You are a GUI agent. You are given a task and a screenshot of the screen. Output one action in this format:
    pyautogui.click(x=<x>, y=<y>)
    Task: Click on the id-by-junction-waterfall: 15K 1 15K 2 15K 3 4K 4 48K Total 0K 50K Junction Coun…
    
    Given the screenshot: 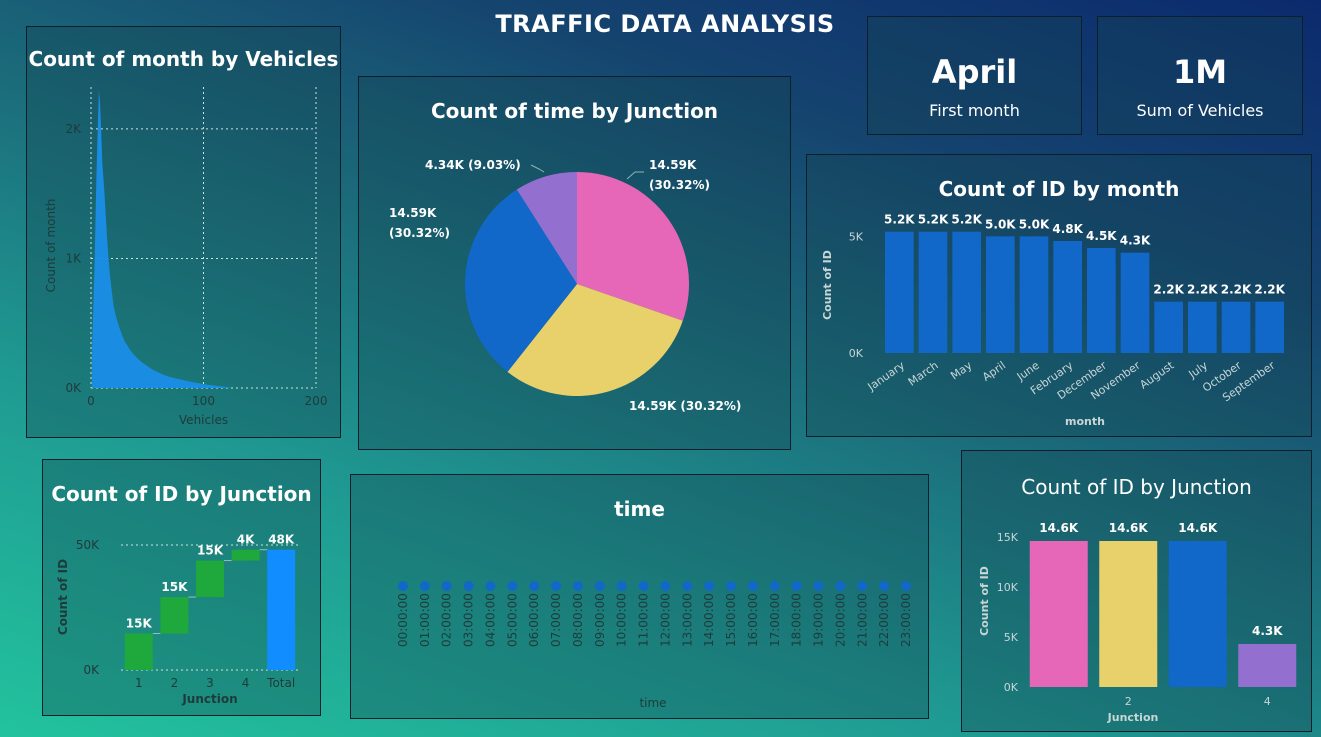 What is the action you would take?
    pyautogui.click(x=177, y=619)
    